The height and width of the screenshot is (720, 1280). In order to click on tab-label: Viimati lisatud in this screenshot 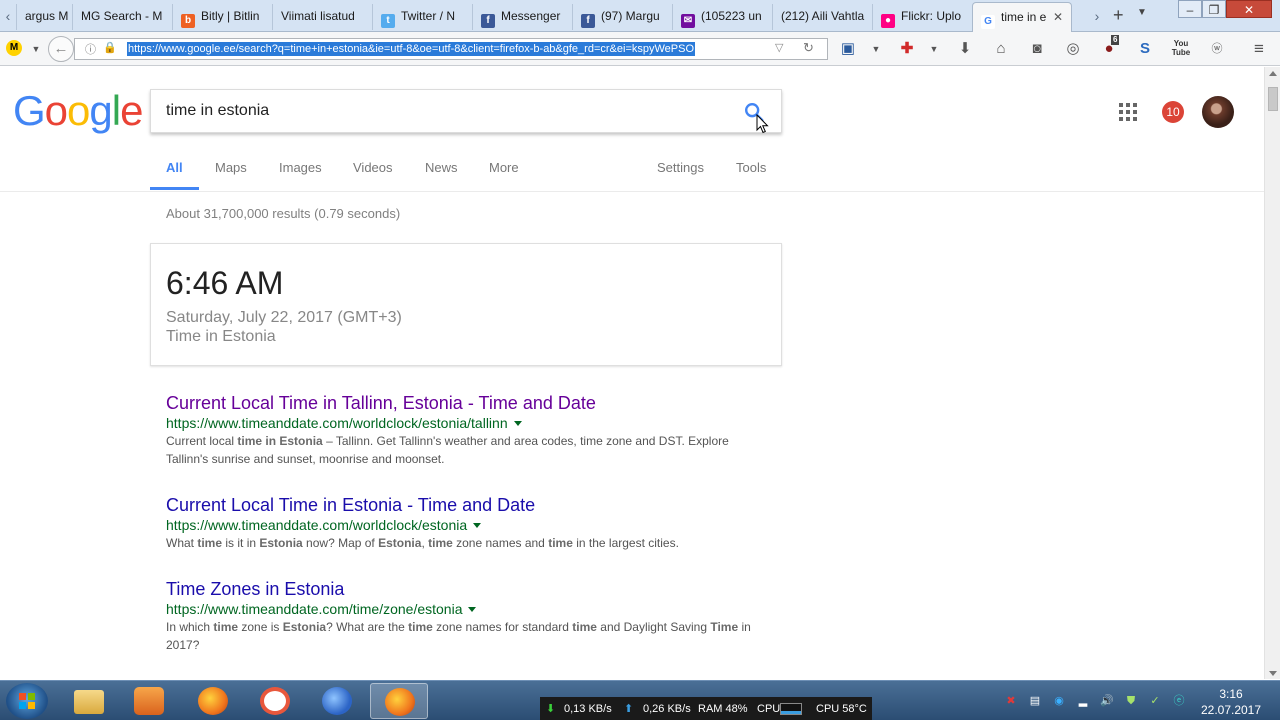, I will do `click(318, 16)`.